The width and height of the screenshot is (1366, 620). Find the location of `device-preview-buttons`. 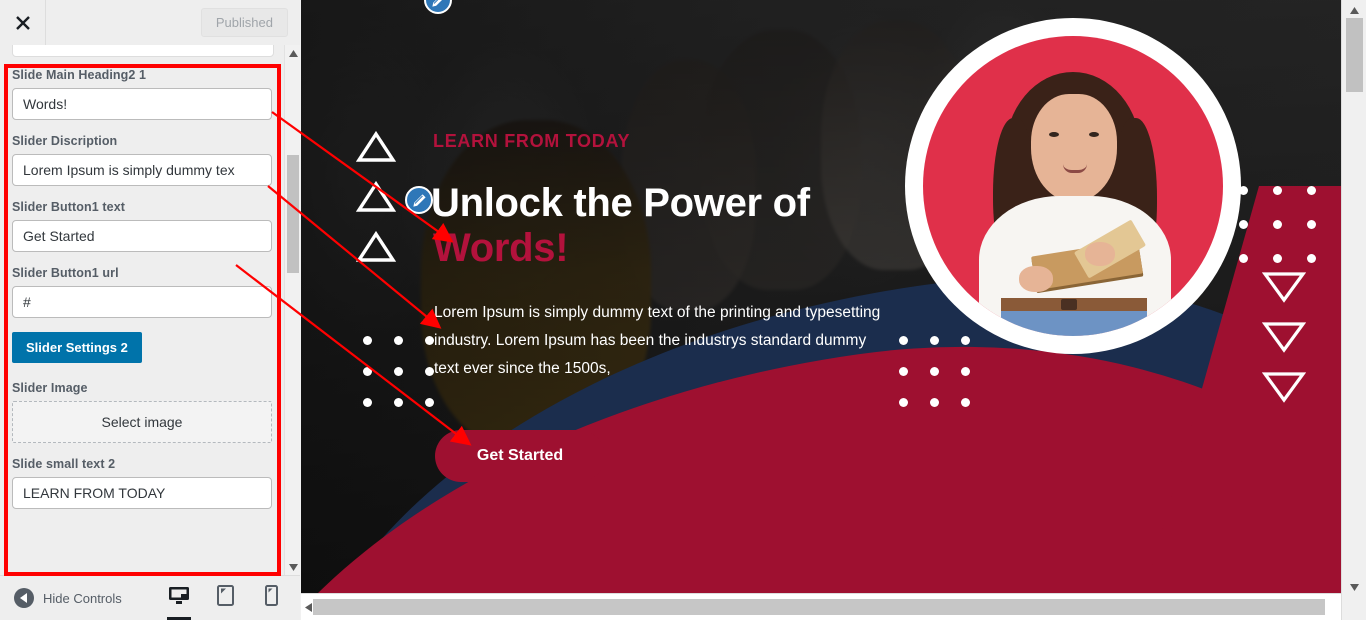

device-preview-buttons is located at coordinates (233, 601).